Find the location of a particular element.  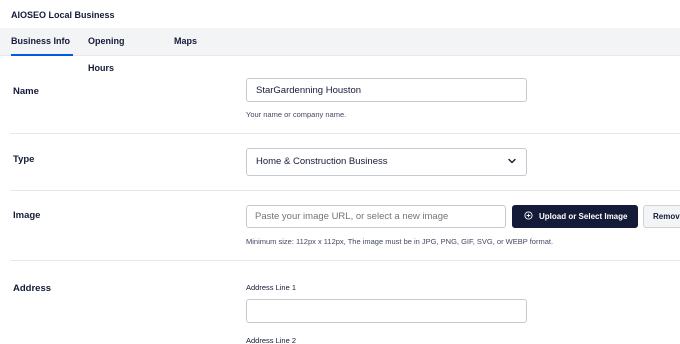

upload-select-image-button: Upload or Select Image is located at coordinates (575, 216).